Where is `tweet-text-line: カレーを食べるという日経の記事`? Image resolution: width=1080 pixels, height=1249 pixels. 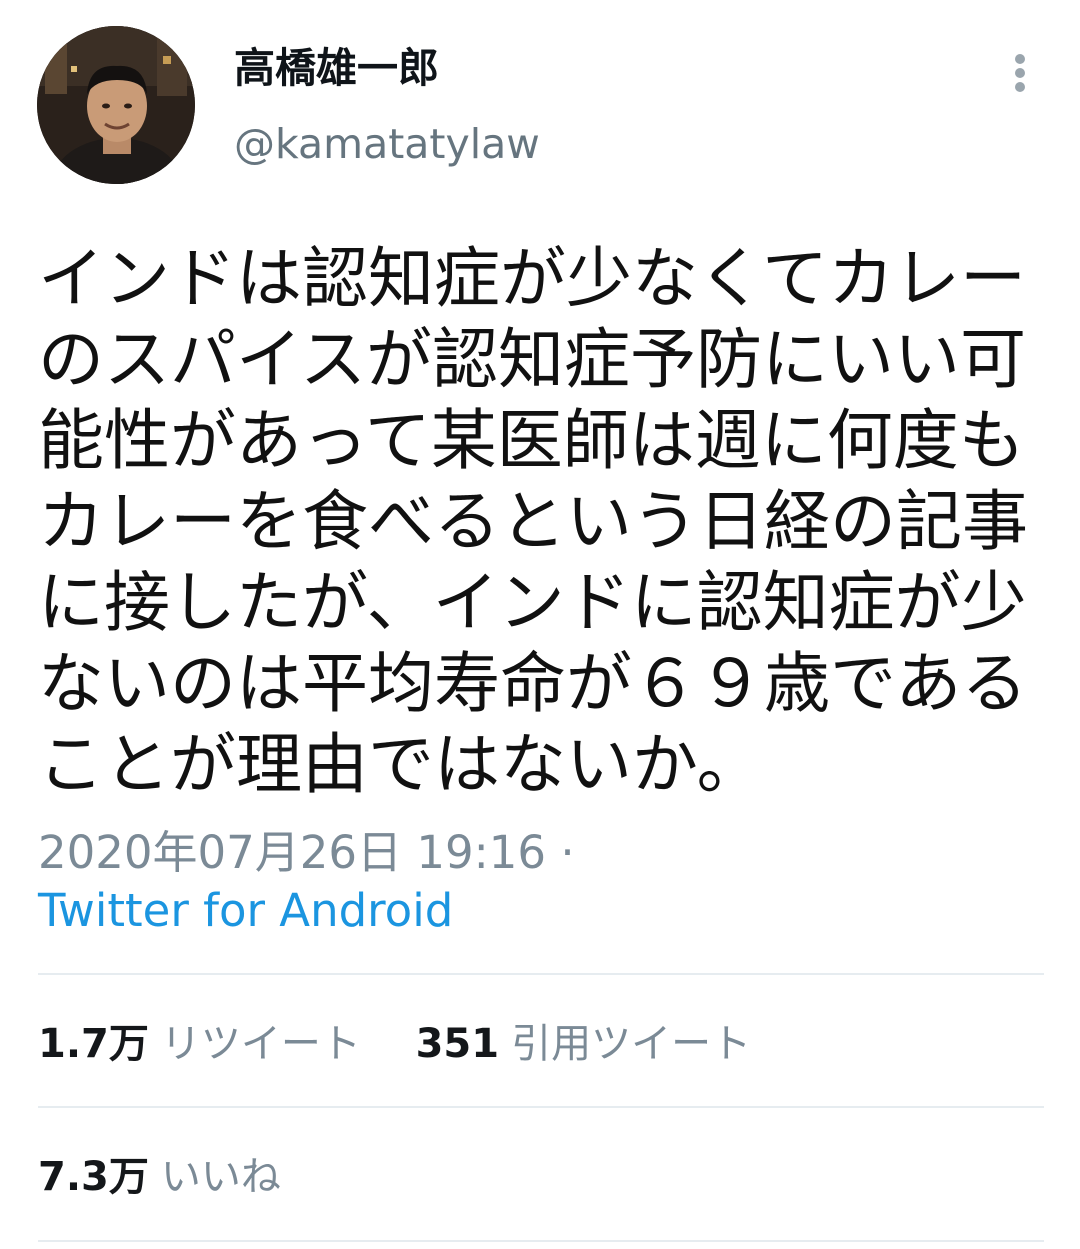 tweet-text-line: カレーを食べるという日経の記事 is located at coordinates (533, 521).